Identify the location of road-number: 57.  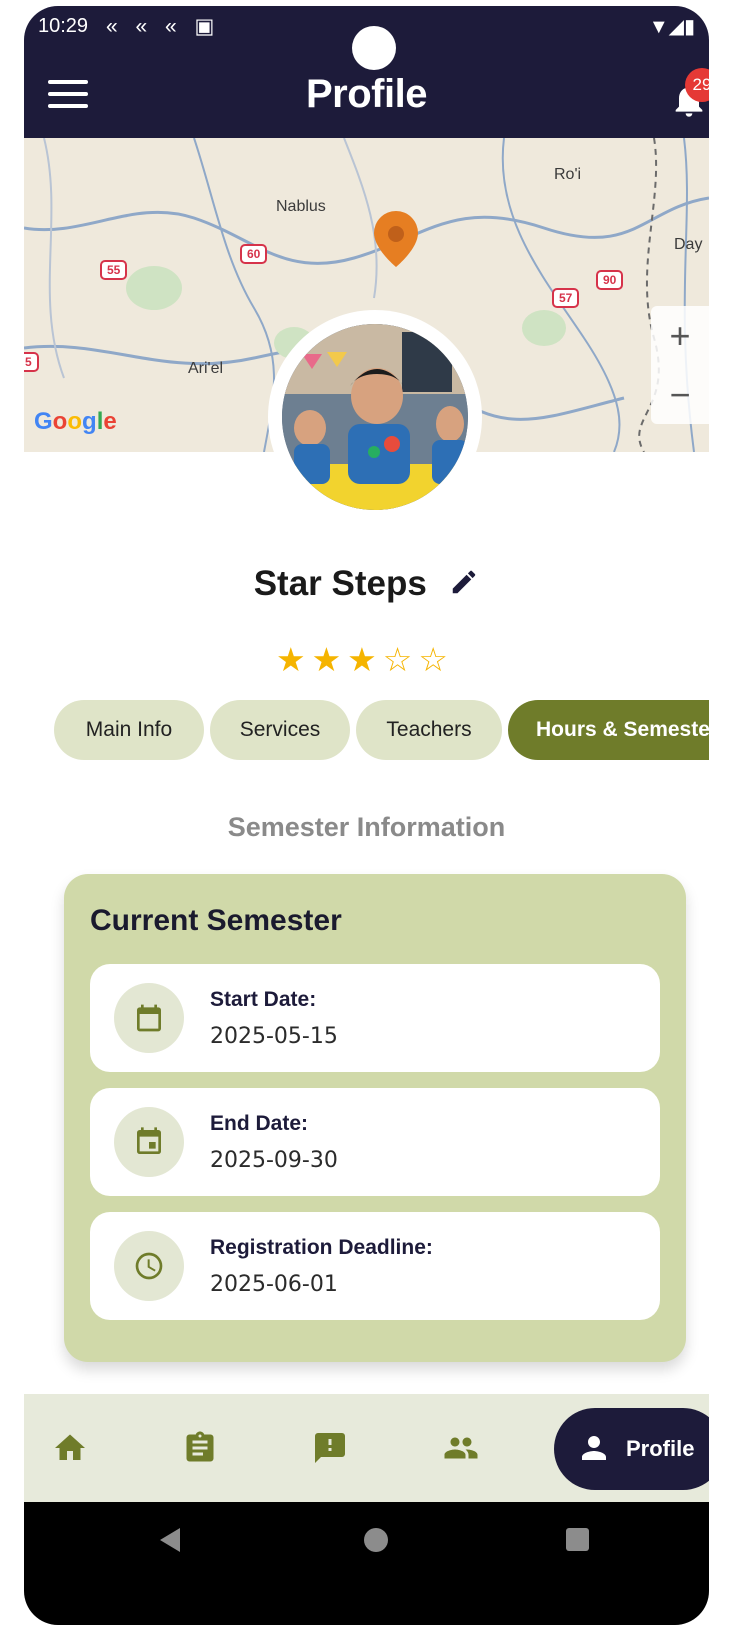
(566, 298).